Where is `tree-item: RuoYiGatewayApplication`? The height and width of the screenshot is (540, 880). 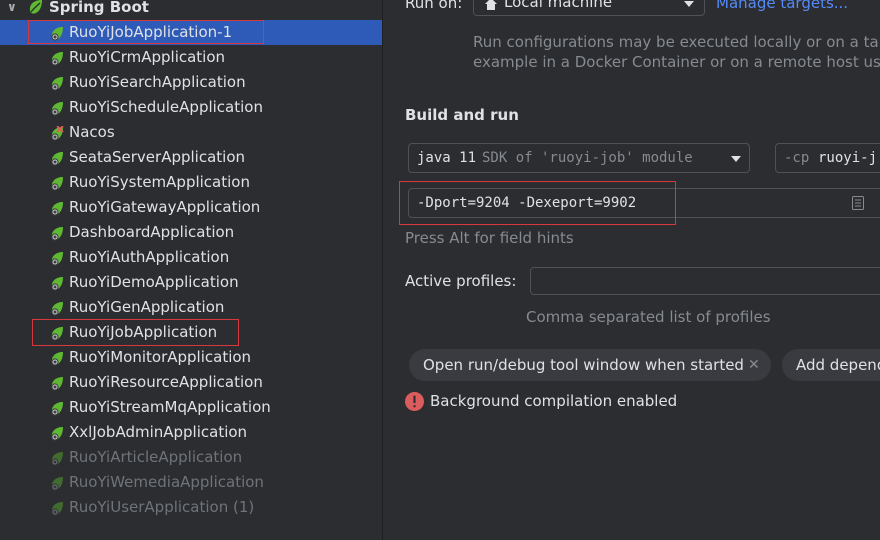
tree-item: RuoYiGatewayApplication is located at coordinates (191, 207).